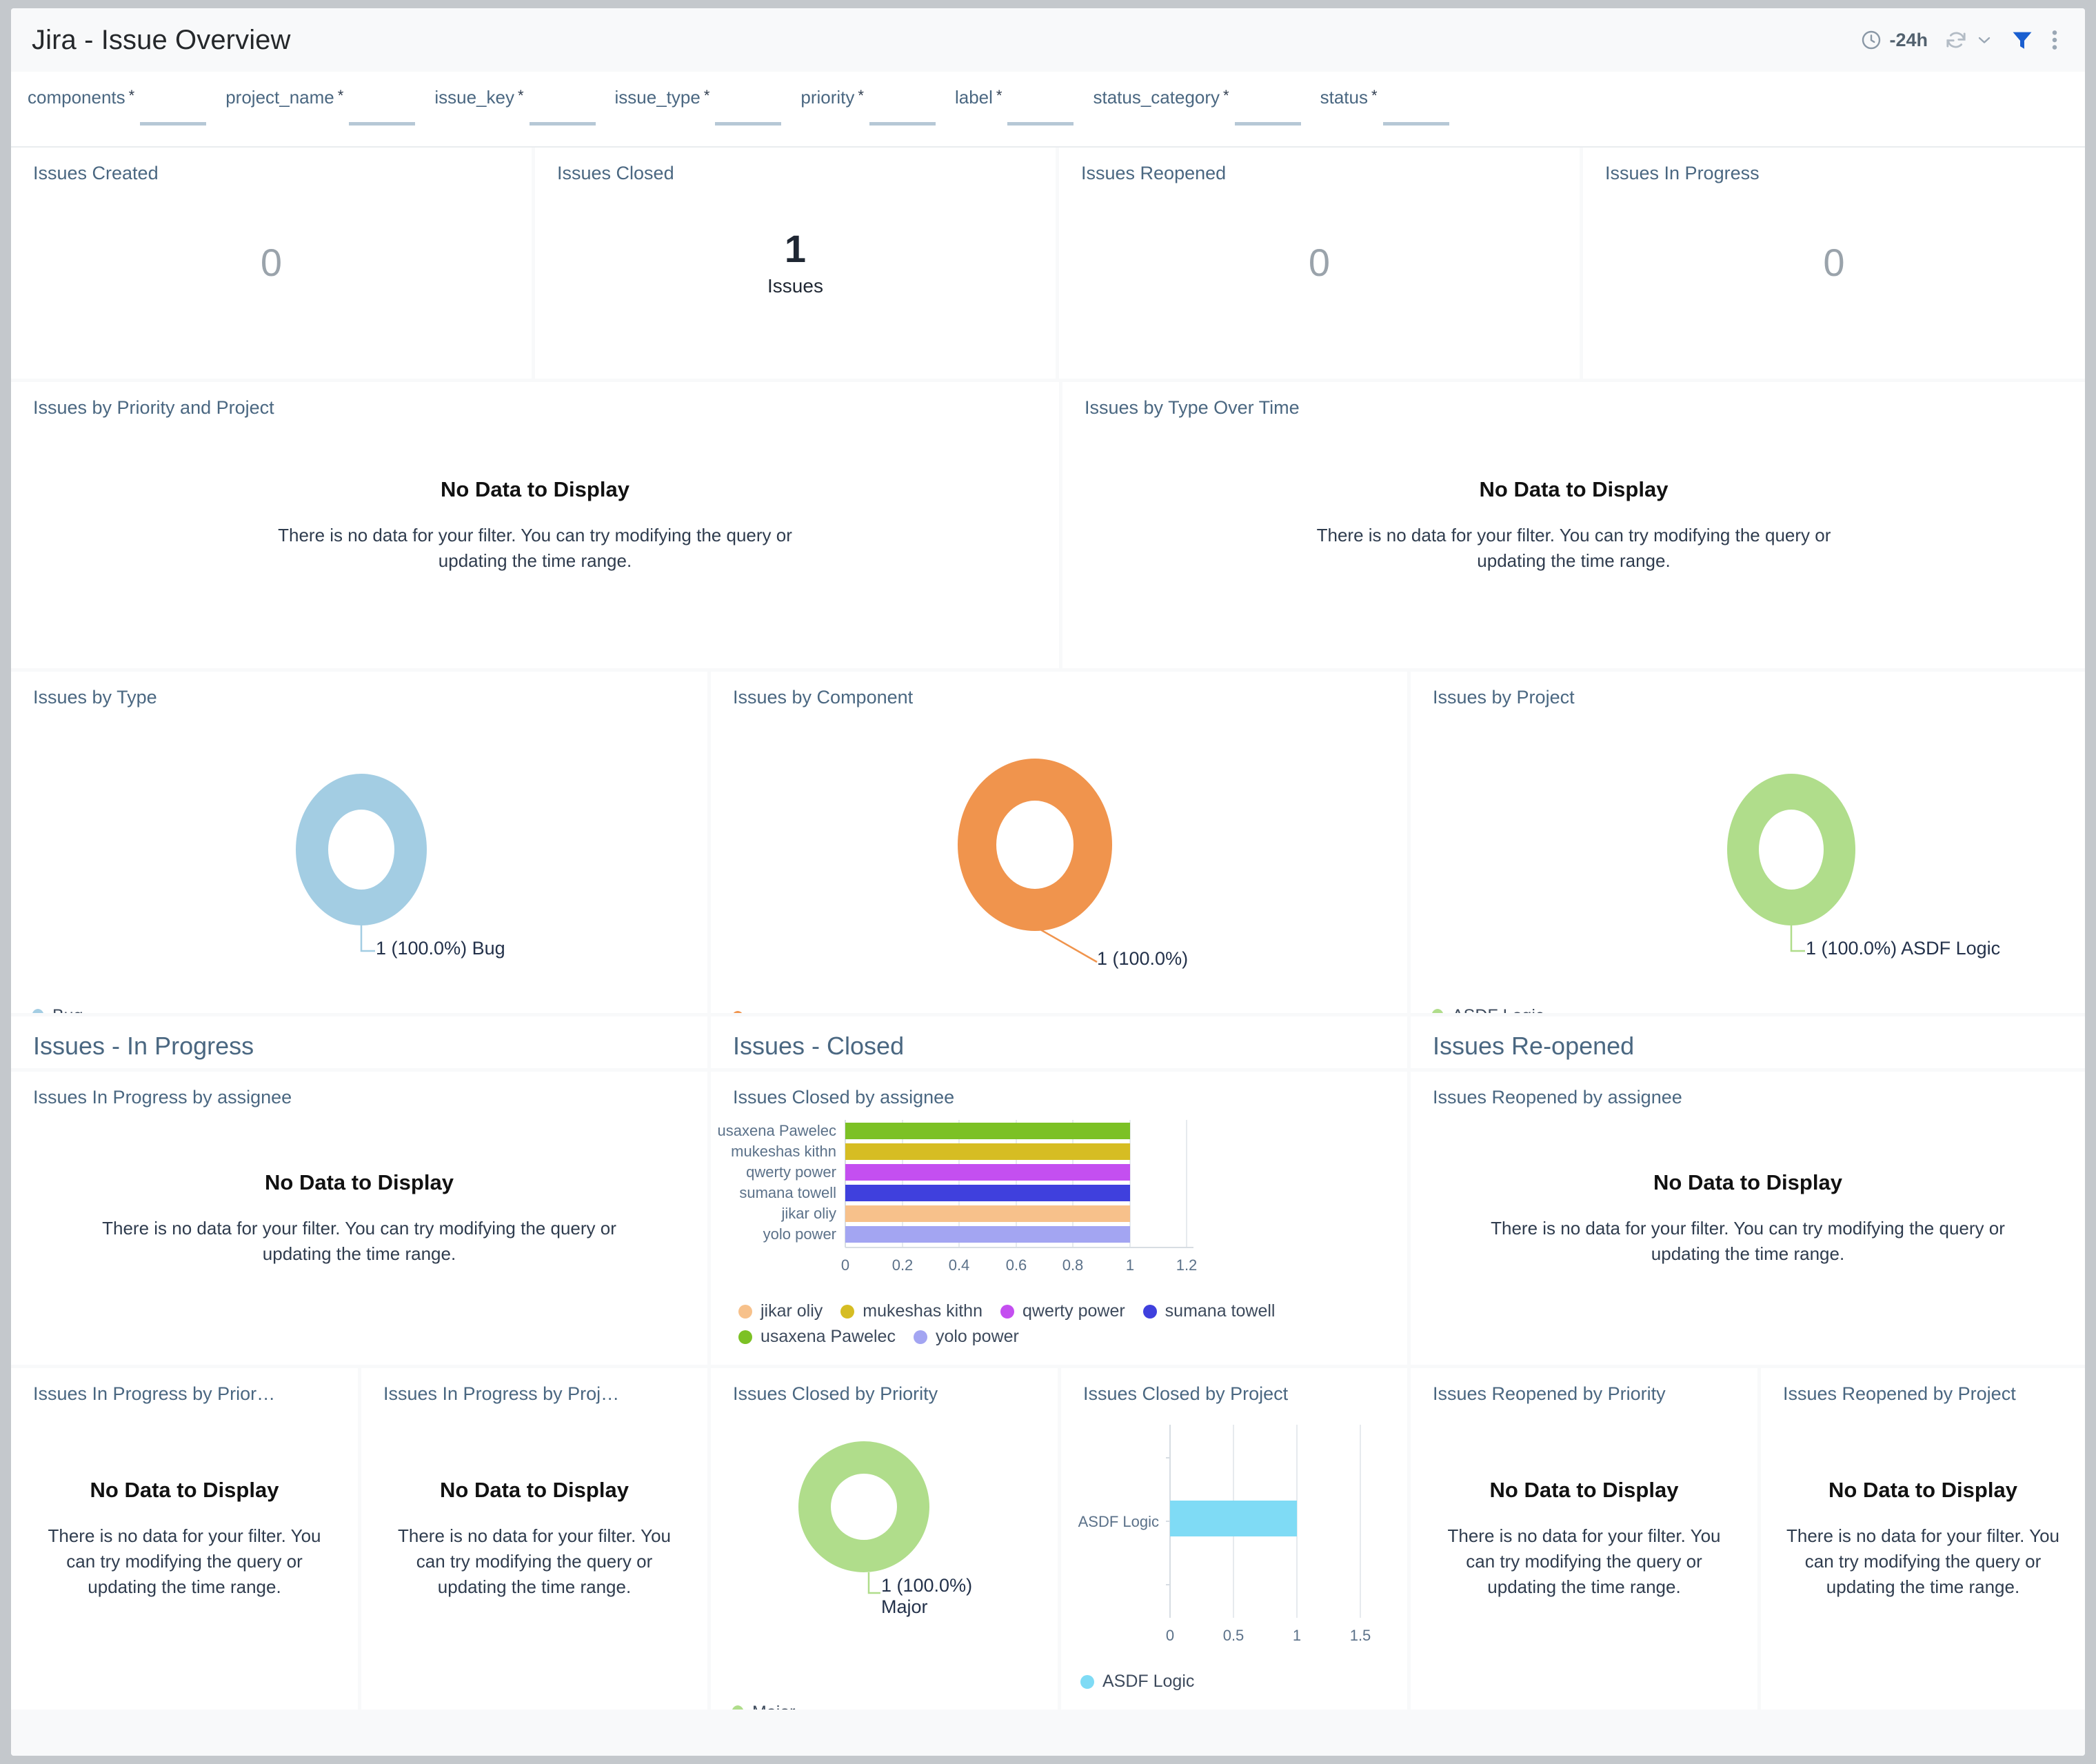  Describe the element at coordinates (784, 1151) in the screenshot. I see `svg-text: mukeshas kithn` at that location.